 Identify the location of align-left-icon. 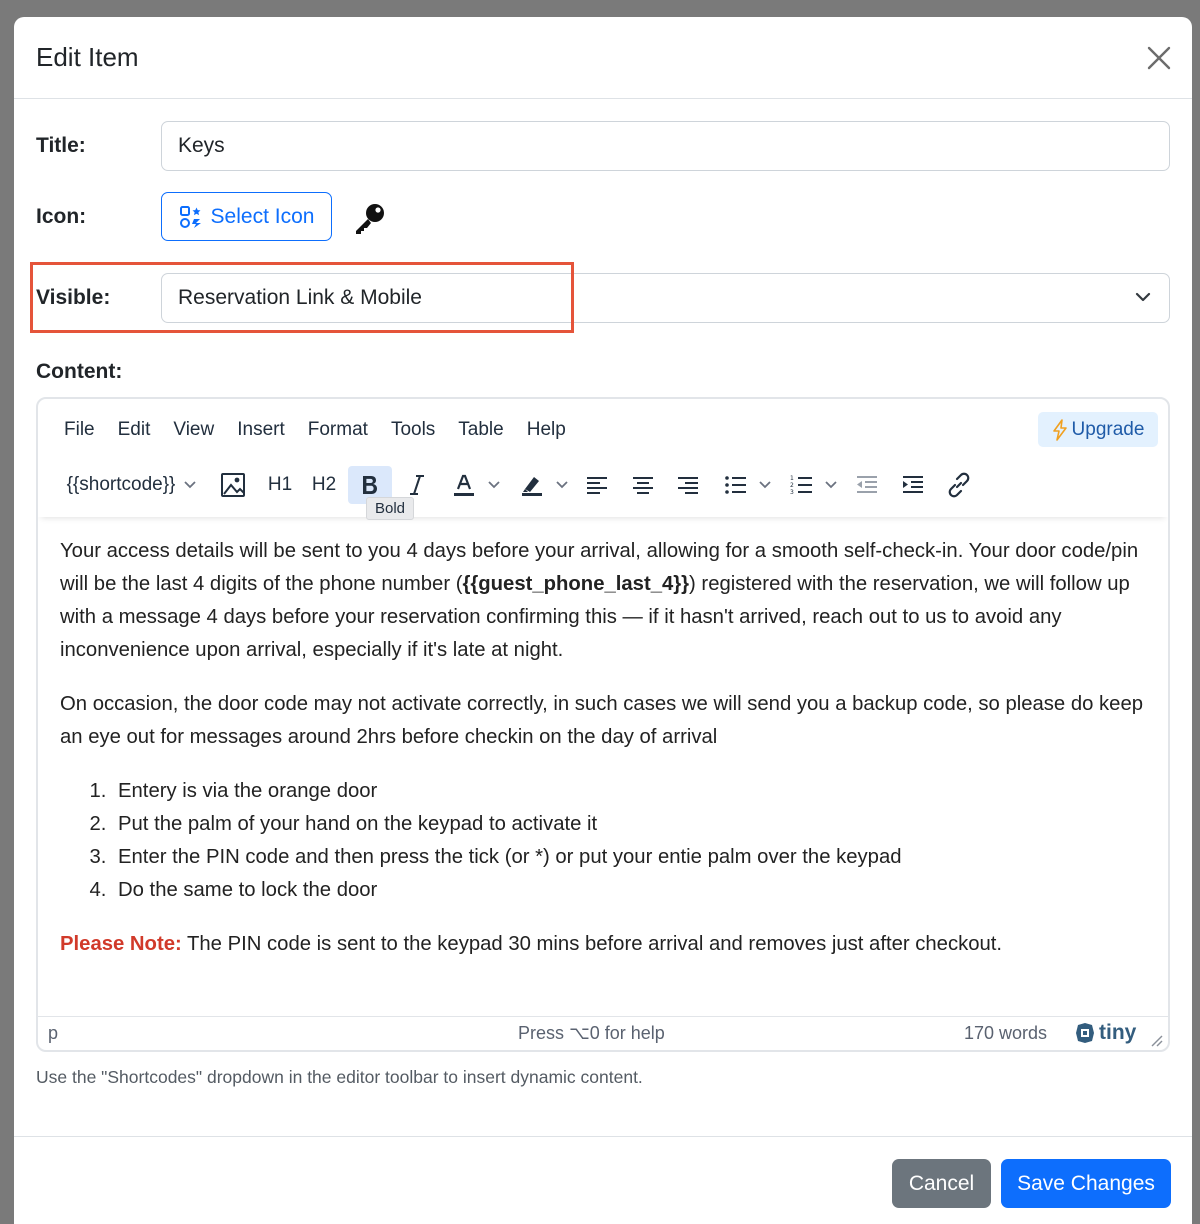
(597, 485).